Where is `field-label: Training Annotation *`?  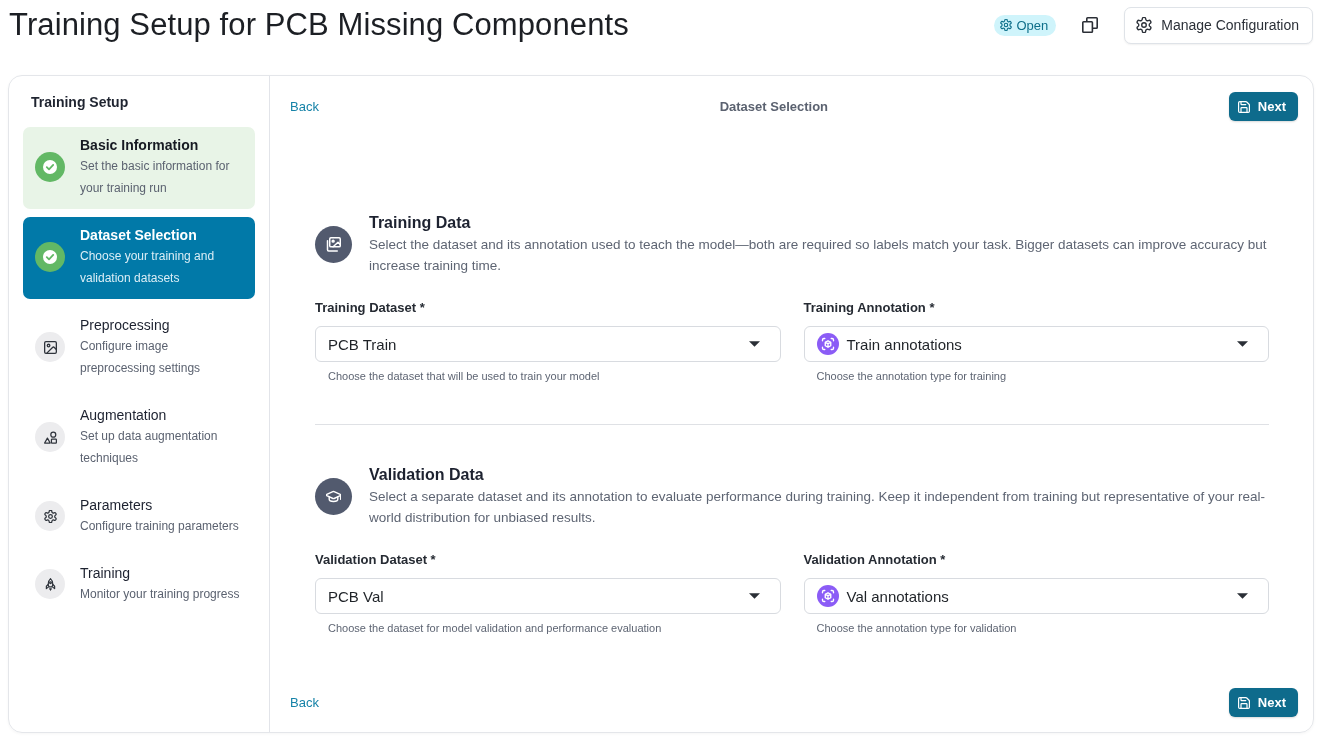
field-label: Training Annotation * is located at coordinates (869, 308).